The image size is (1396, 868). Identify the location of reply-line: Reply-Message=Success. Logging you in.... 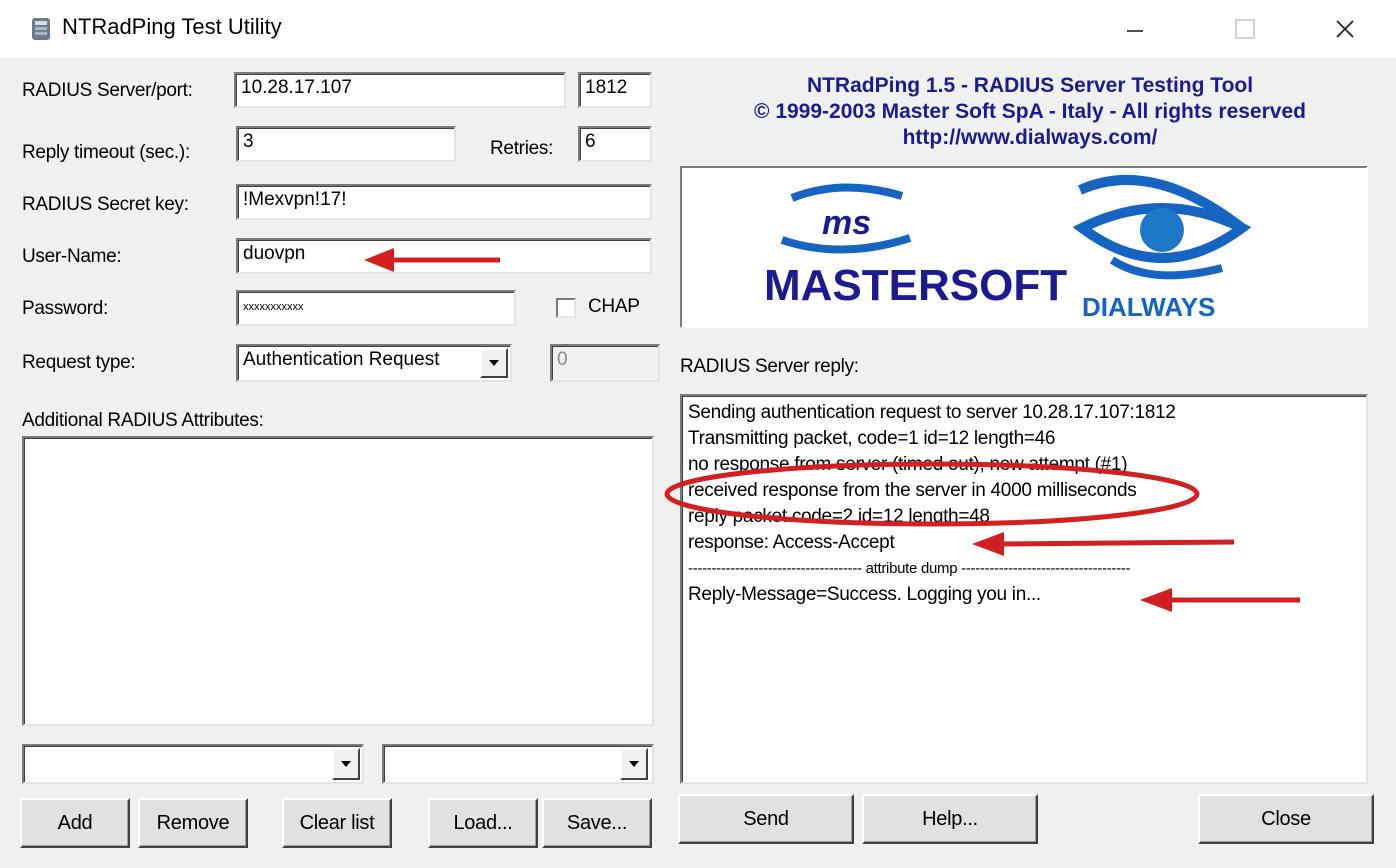
(864, 594).